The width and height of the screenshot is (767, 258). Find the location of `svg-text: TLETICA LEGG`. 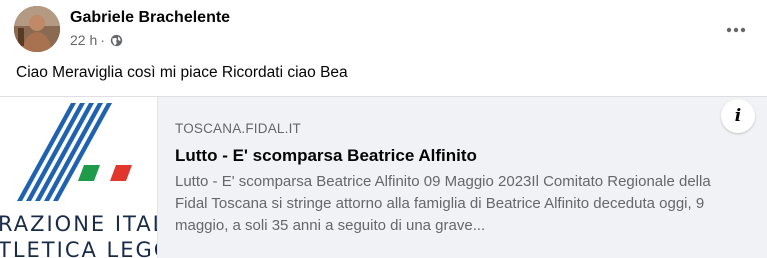

svg-text: TLETICA LEGG is located at coordinates (79, 248).